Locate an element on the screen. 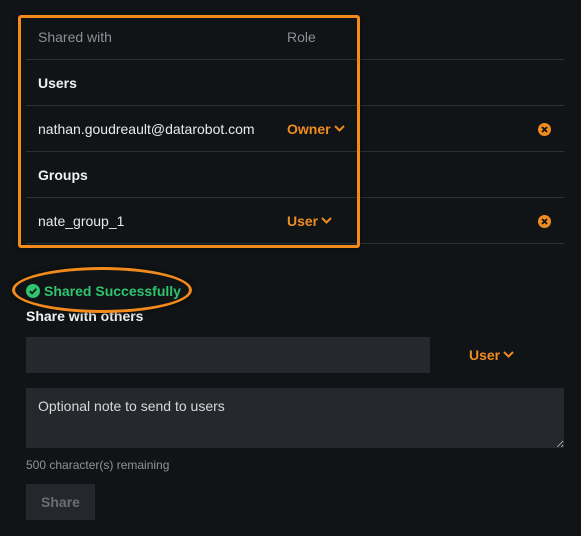 The width and height of the screenshot is (581, 536). user-name: nathan.goudreault@datarobot.com is located at coordinates (146, 129).